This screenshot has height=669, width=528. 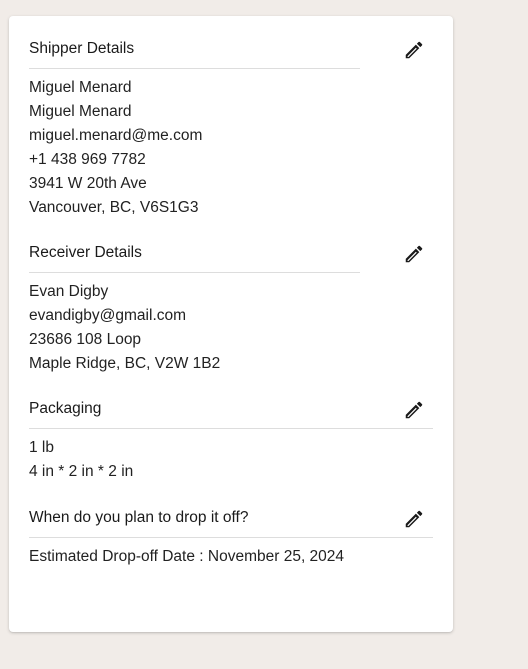 What do you see at coordinates (194, 68) in the screenshot?
I see `shipper-details-divider` at bounding box center [194, 68].